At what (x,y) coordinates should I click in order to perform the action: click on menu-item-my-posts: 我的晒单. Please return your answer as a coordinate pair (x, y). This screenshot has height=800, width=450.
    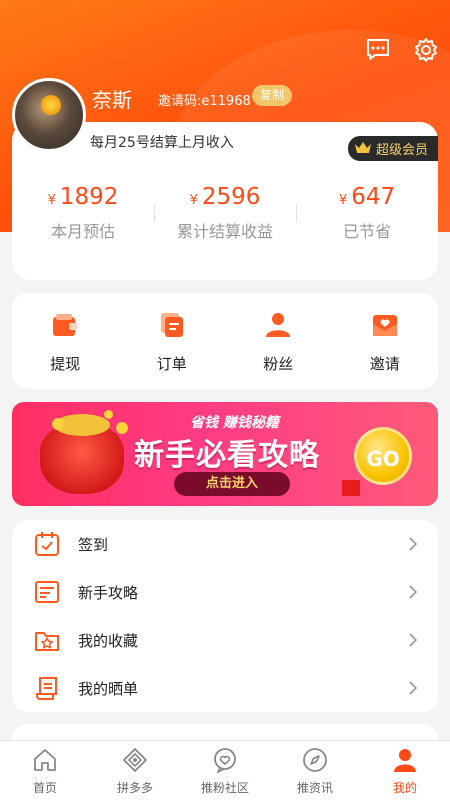
    Looking at the image, I should click on (225, 688).